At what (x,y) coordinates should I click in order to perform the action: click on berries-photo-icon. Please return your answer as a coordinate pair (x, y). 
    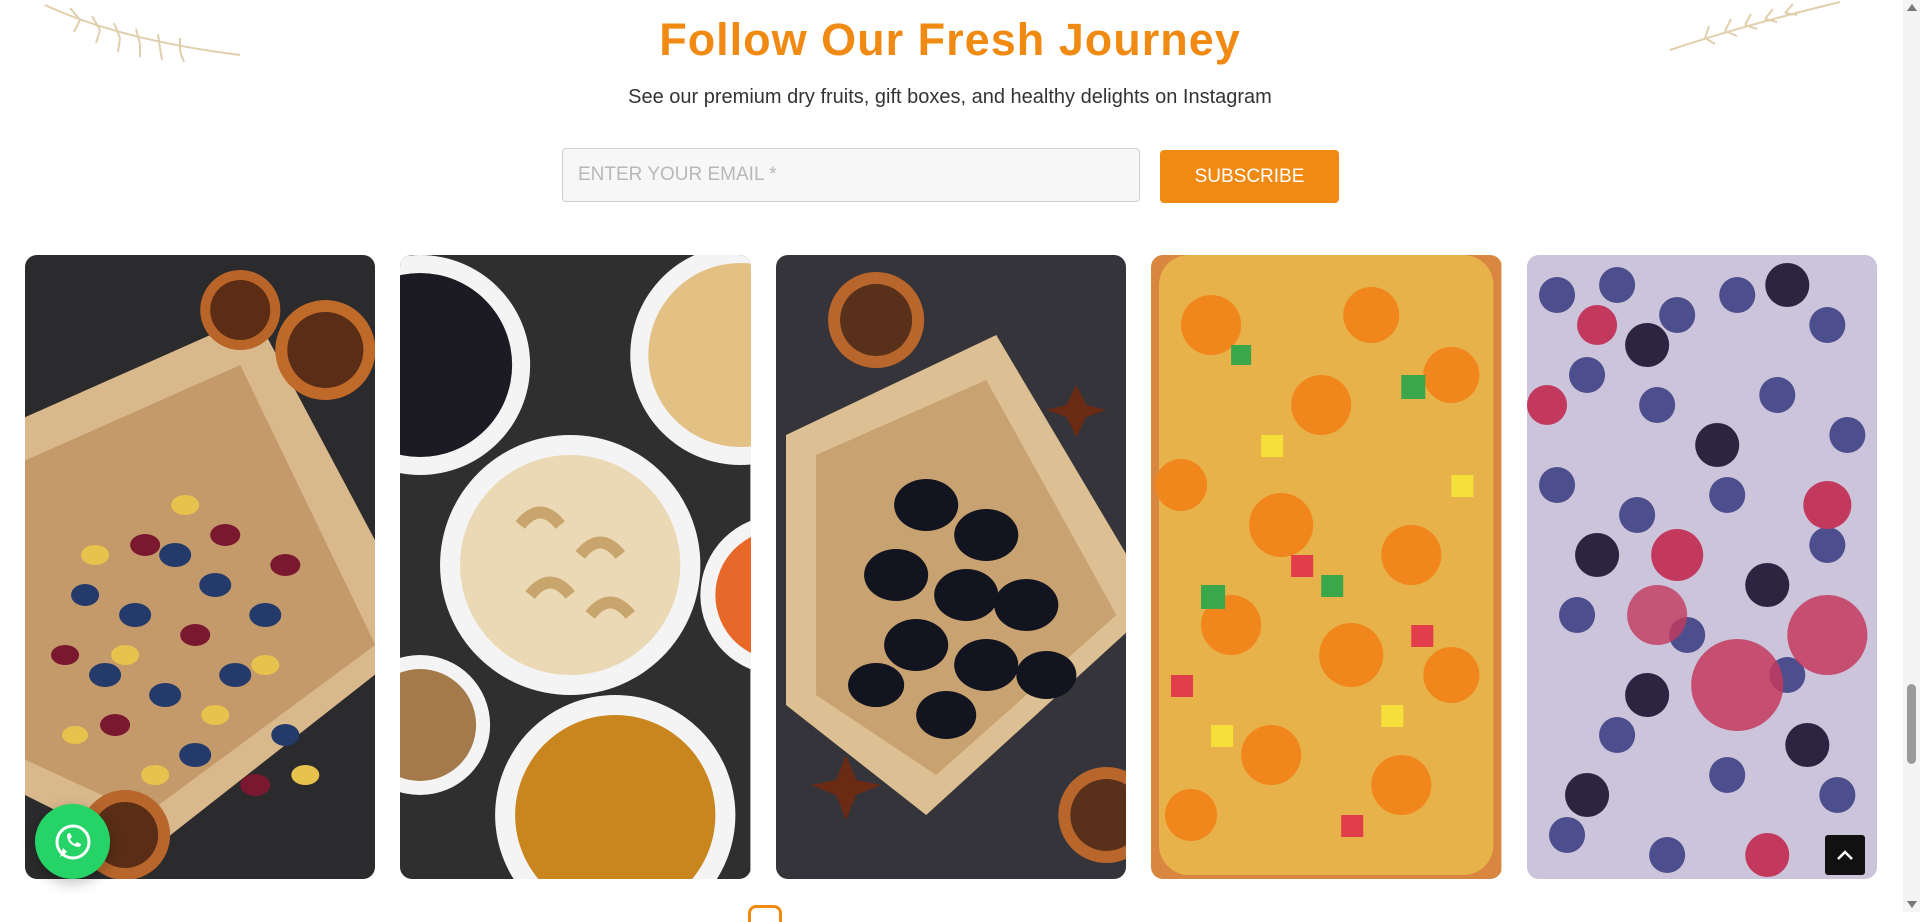
    Looking at the image, I should click on (1702, 567).